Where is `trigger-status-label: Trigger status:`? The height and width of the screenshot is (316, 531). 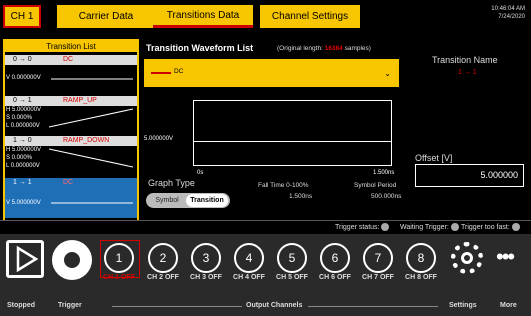
trigger-status-label: Trigger status: is located at coordinates (357, 227).